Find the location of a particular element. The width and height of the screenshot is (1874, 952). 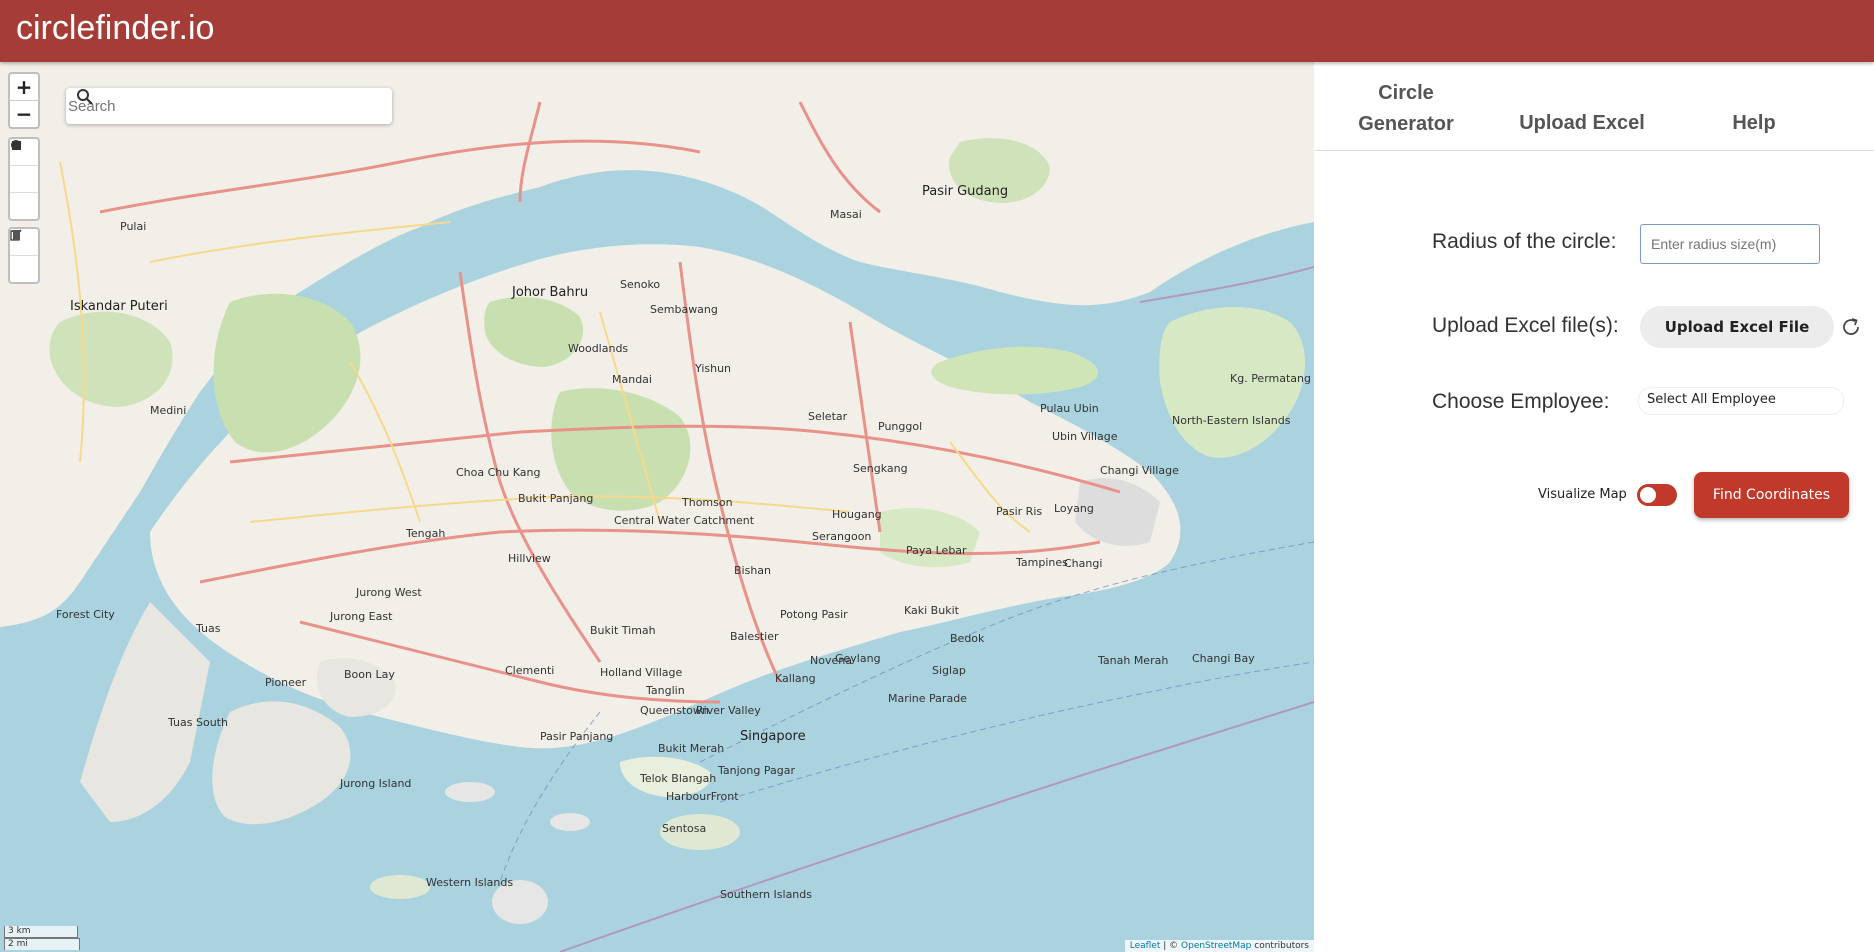

map-label: Pioneer is located at coordinates (286, 682).